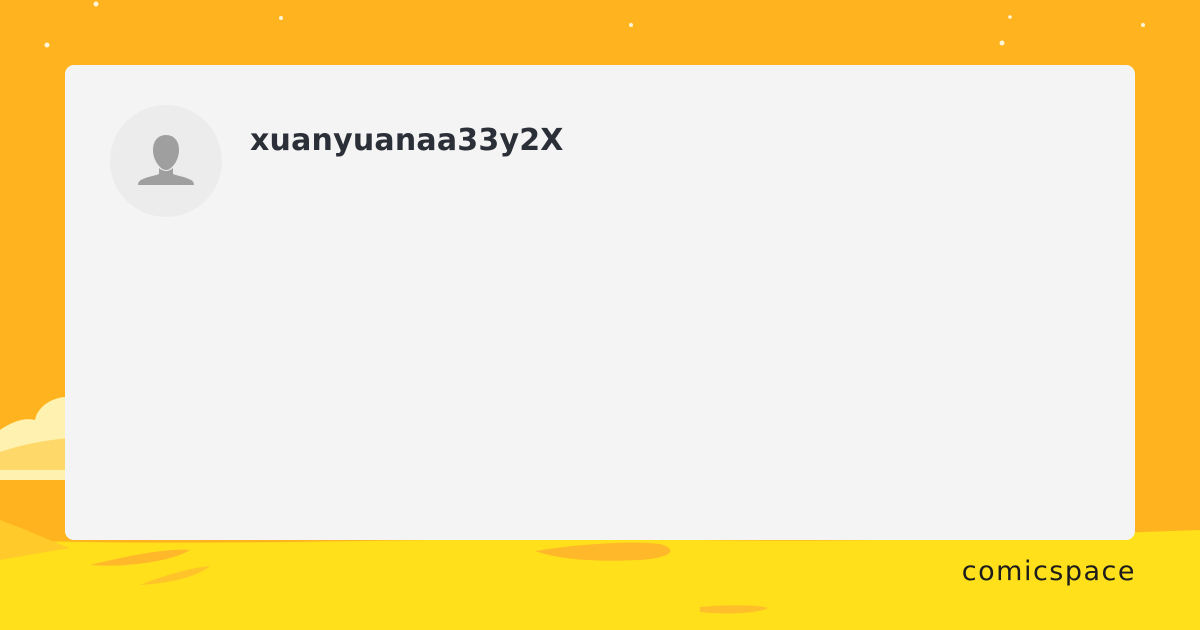 This screenshot has height=630, width=1200. I want to click on user-silhouette-icon, so click(166, 160).